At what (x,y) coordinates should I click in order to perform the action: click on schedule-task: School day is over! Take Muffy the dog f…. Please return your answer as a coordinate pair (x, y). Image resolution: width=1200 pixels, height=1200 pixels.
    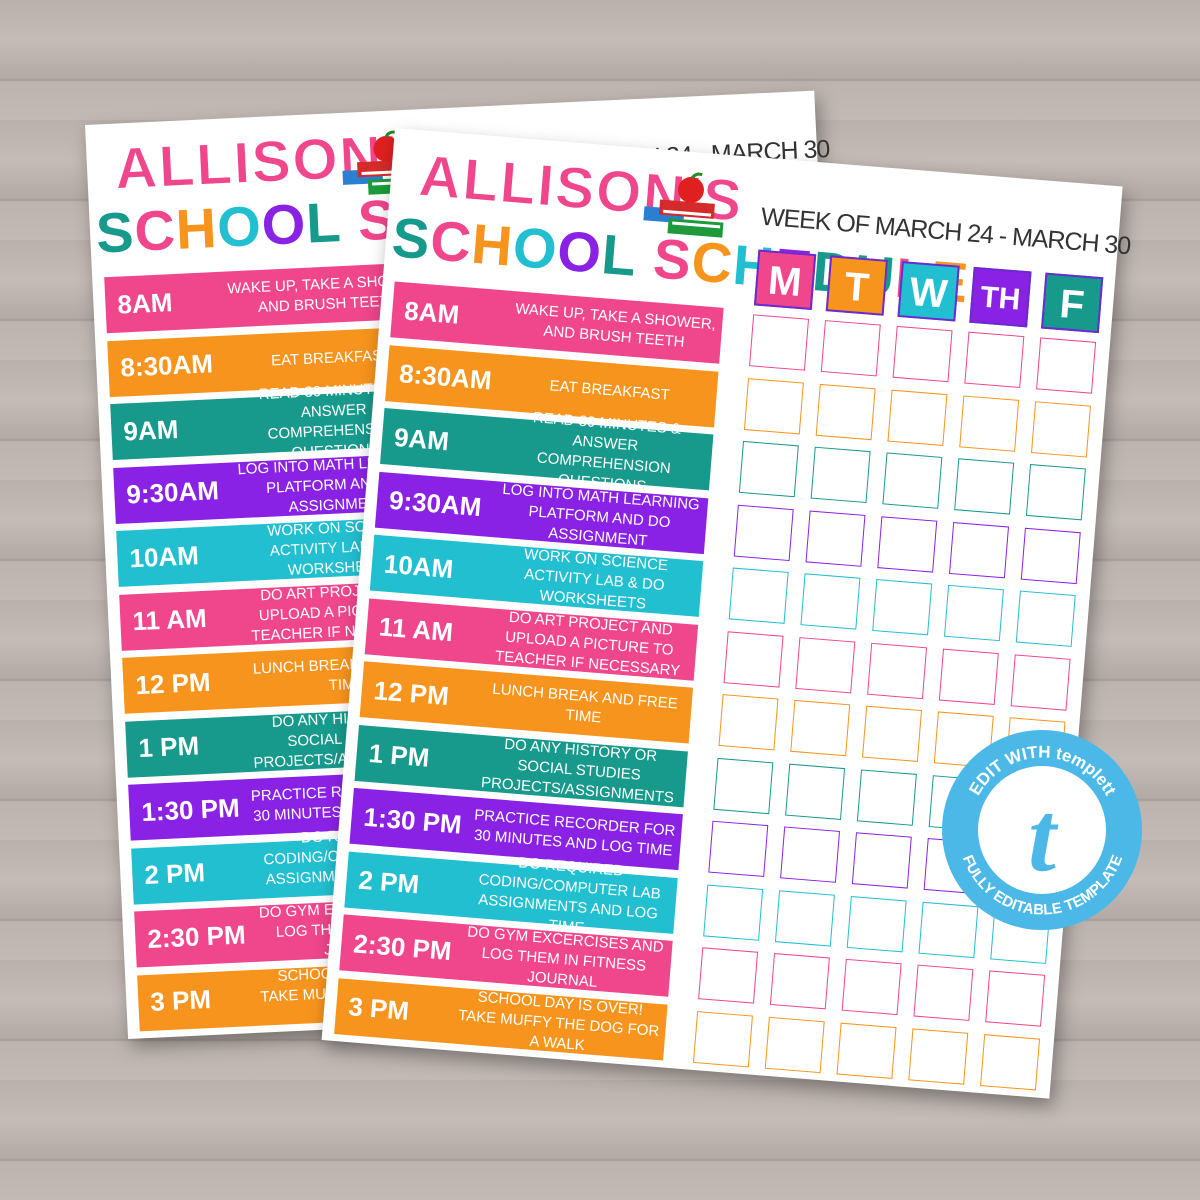
    Looking at the image, I should click on (558, 1020).